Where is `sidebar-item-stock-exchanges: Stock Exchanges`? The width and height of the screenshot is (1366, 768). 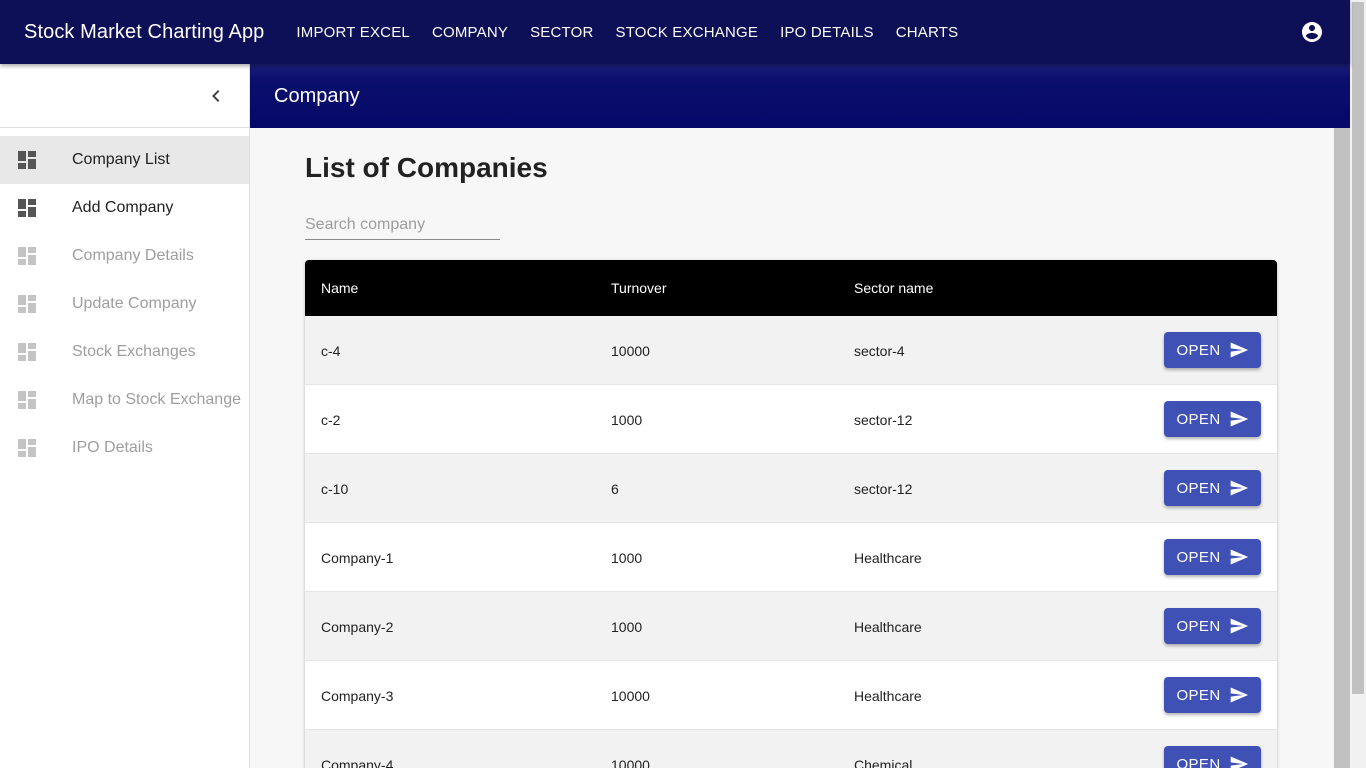 sidebar-item-stock-exchanges: Stock Exchanges is located at coordinates (124, 352).